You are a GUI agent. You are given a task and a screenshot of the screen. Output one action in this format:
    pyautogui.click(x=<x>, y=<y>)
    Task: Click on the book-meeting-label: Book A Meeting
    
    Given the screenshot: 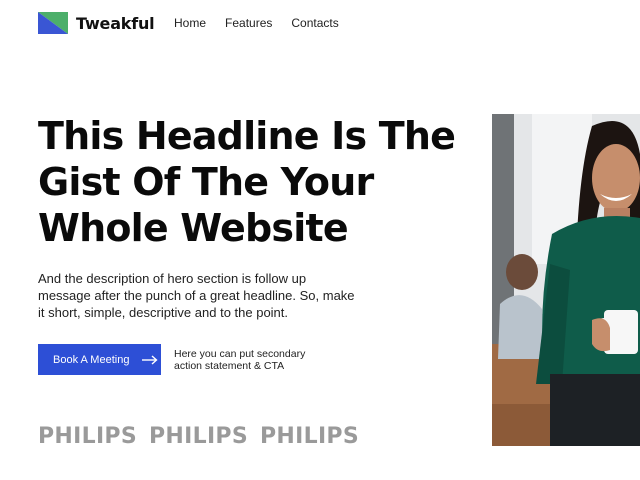 What is the action you would take?
    pyautogui.click(x=91, y=359)
    